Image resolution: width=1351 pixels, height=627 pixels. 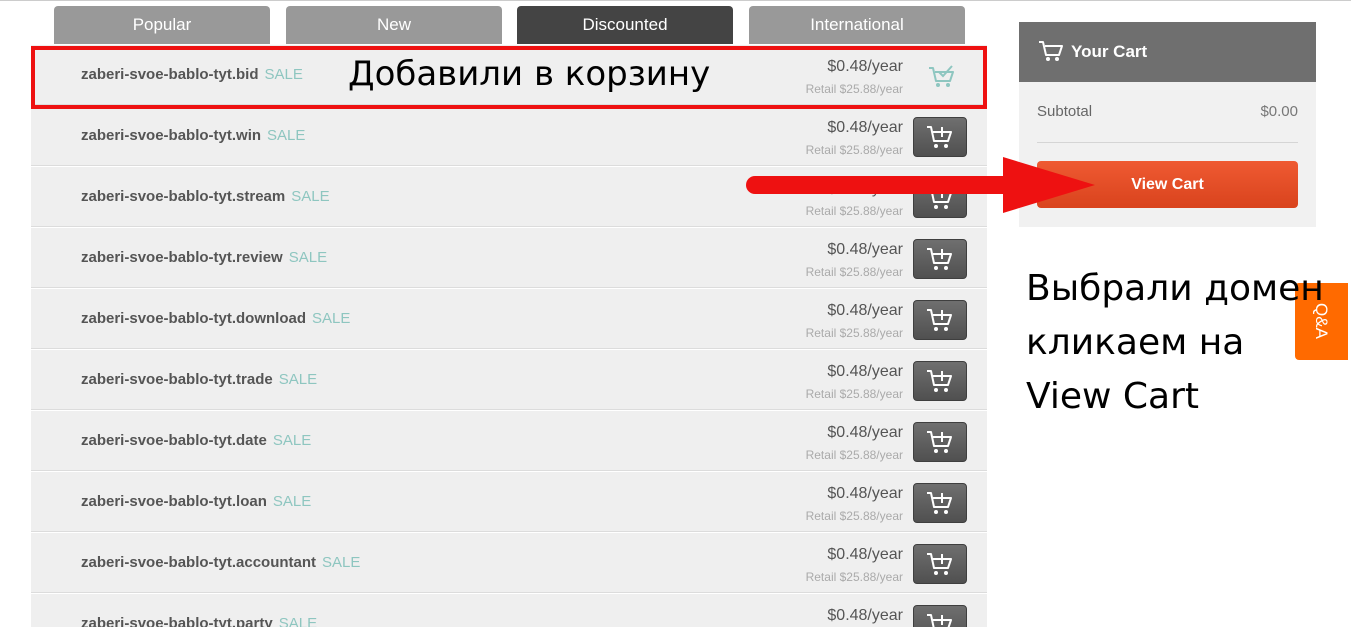 I want to click on domain-name-text: zaberi-svoe-bablo-tyt.download, so click(x=194, y=318).